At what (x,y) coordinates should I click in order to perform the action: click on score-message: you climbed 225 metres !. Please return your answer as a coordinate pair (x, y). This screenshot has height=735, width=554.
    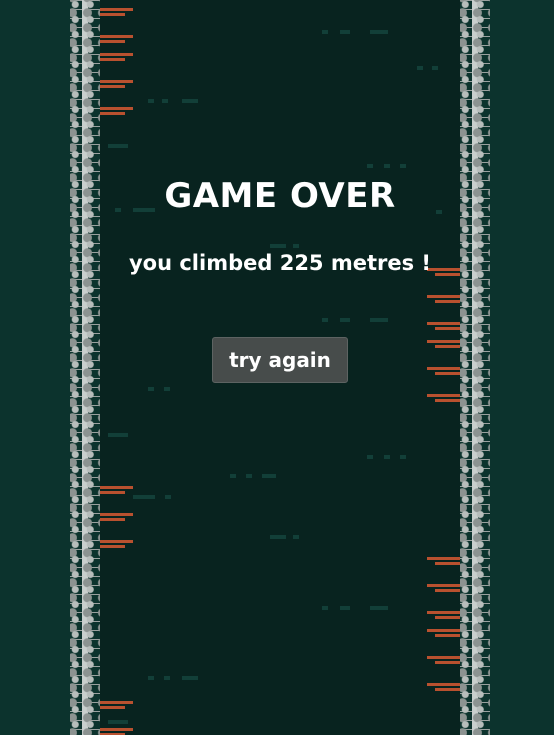
    Looking at the image, I should click on (280, 263).